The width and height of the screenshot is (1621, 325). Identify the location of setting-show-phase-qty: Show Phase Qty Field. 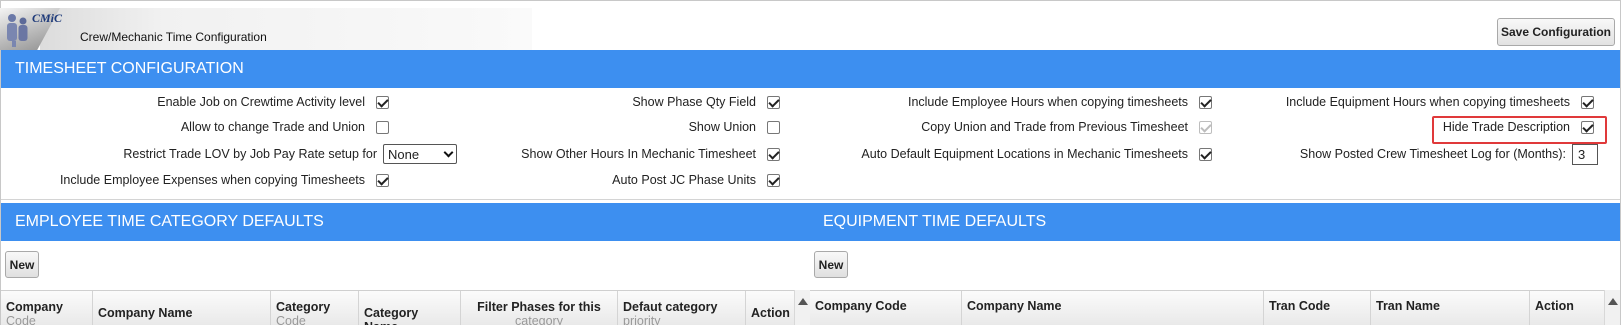
(706, 102).